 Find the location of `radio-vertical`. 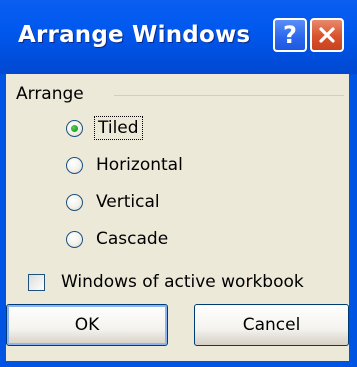

radio-vertical is located at coordinates (74, 202).